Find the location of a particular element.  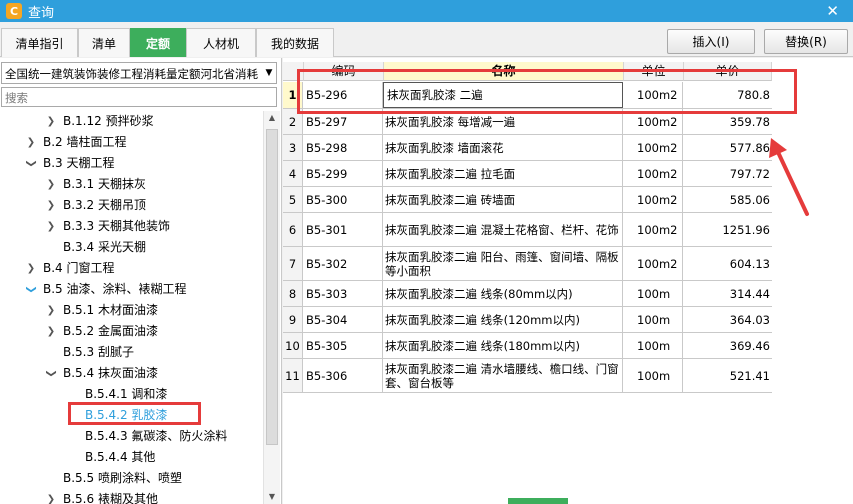

cell-price: 604.13 is located at coordinates (749, 263).